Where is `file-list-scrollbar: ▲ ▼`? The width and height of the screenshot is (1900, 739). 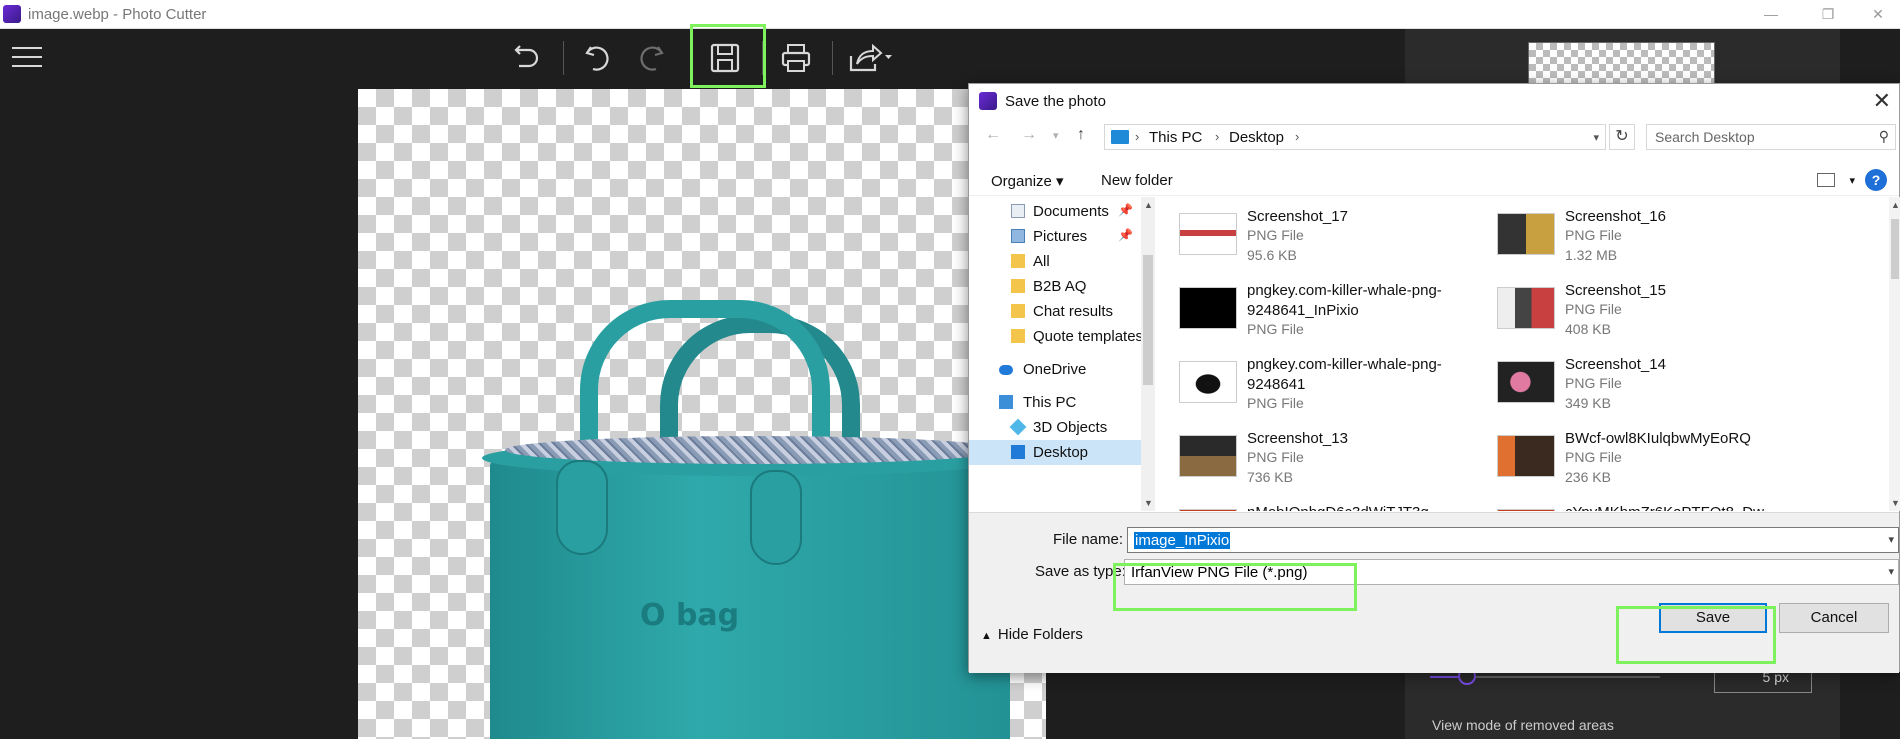 file-list-scrollbar: ▲ ▼ is located at coordinates (1894, 354).